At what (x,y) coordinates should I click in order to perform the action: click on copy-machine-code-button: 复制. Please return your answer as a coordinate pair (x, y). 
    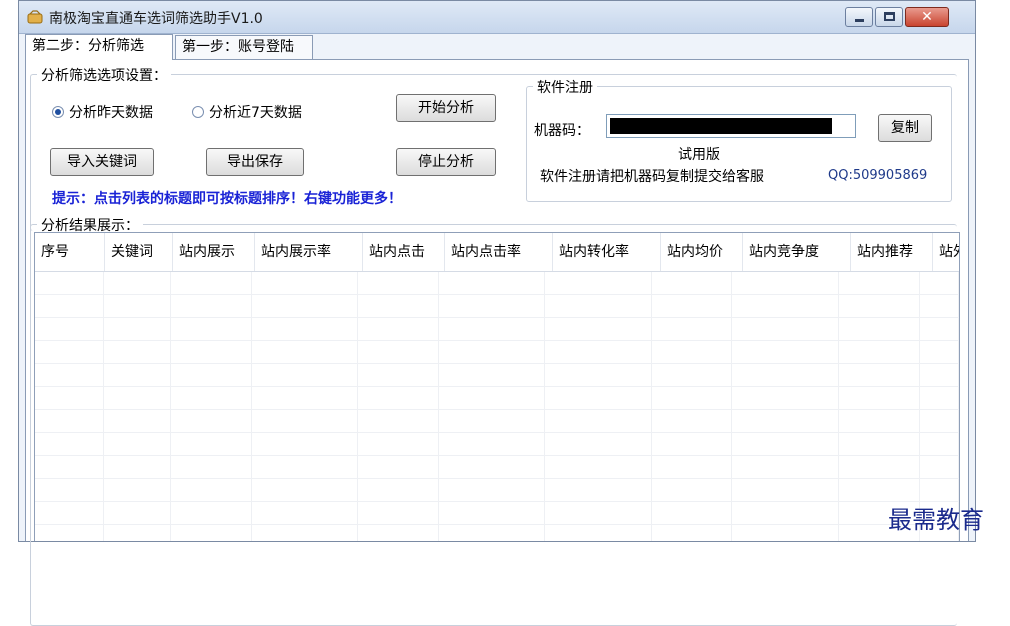
    Looking at the image, I should click on (905, 128).